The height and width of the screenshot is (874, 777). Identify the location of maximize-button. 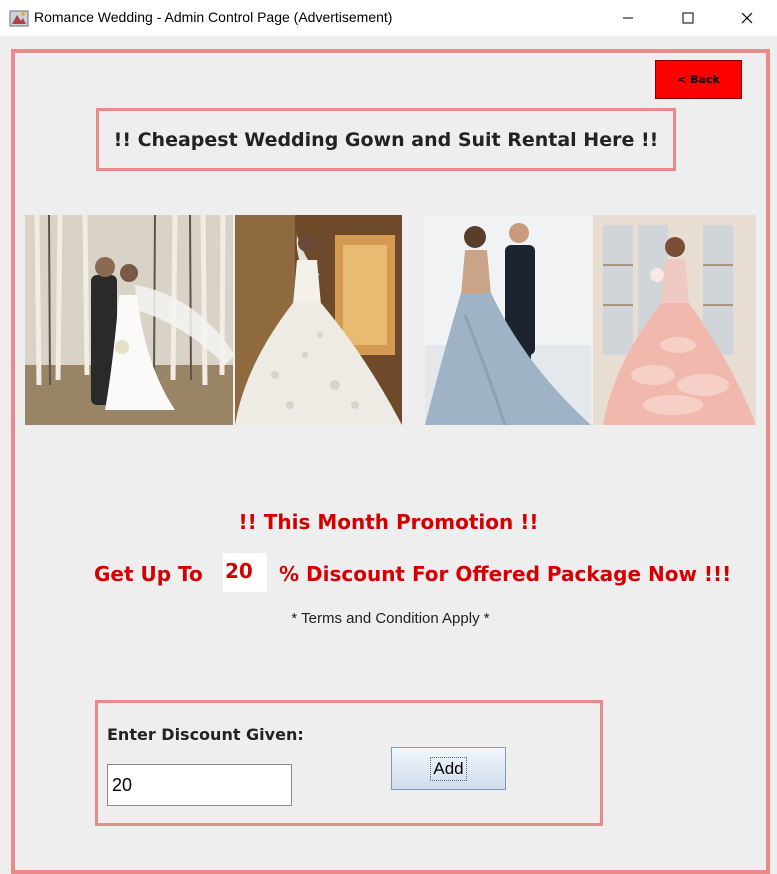
(688, 18).